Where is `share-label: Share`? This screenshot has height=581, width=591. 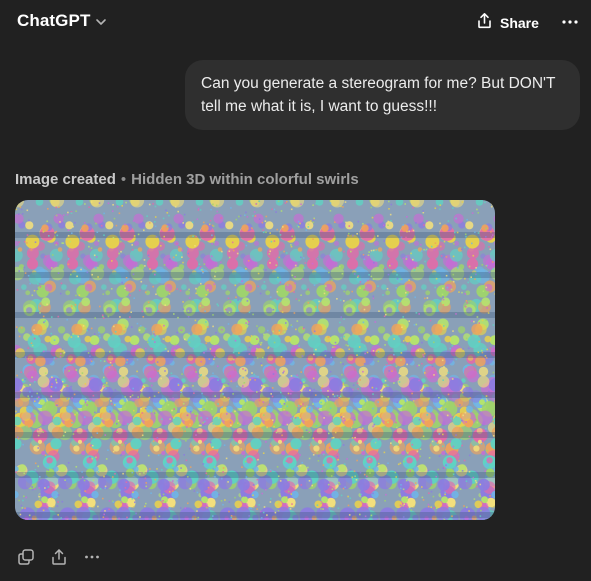
share-label: Share is located at coordinates (519, 23).